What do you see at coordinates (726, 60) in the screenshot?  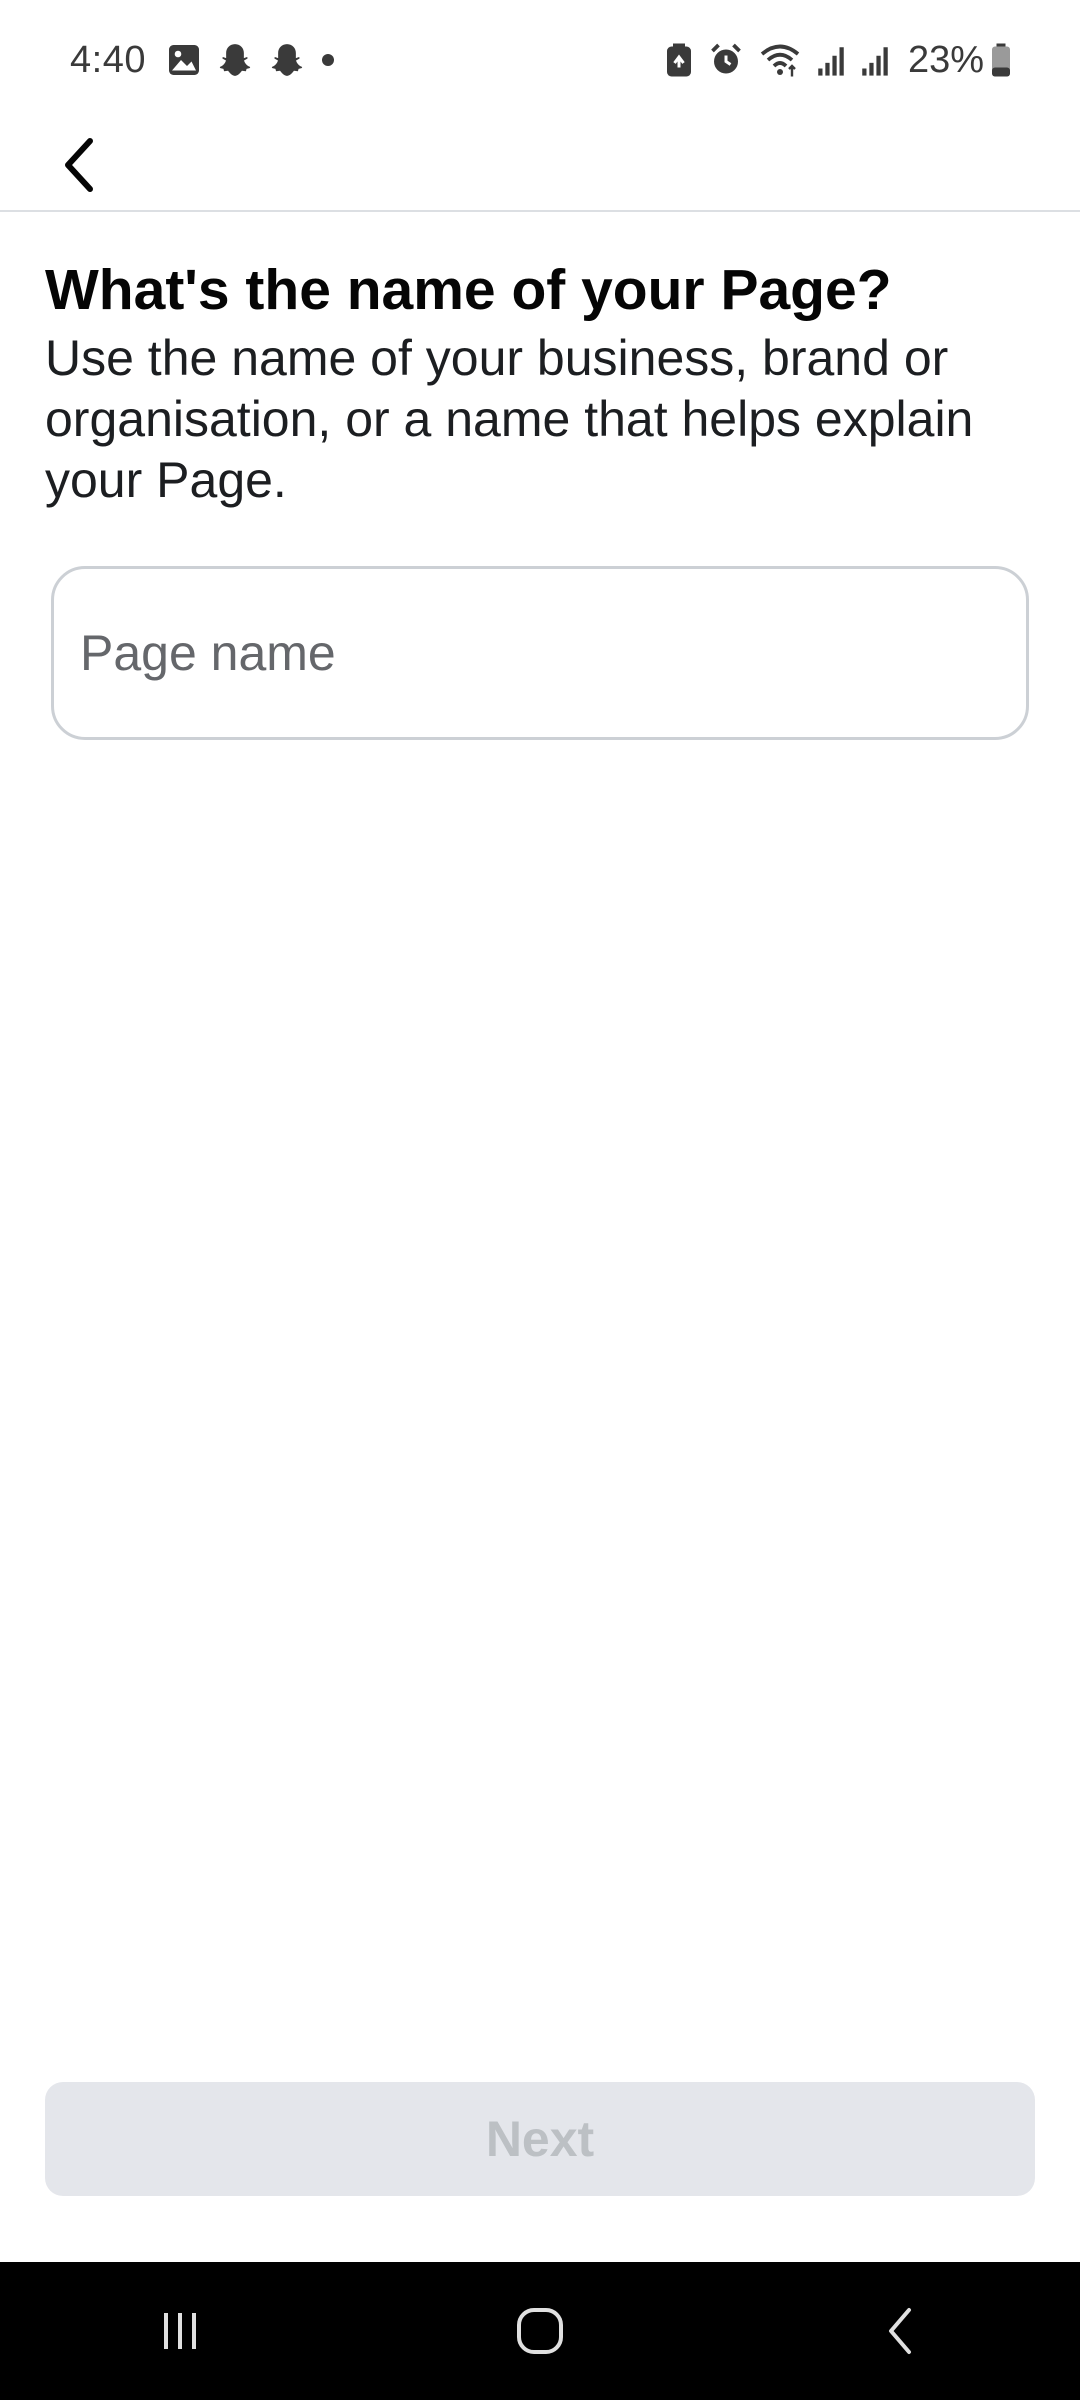 I see `alarm-icon` at bounding box center [726, 60].